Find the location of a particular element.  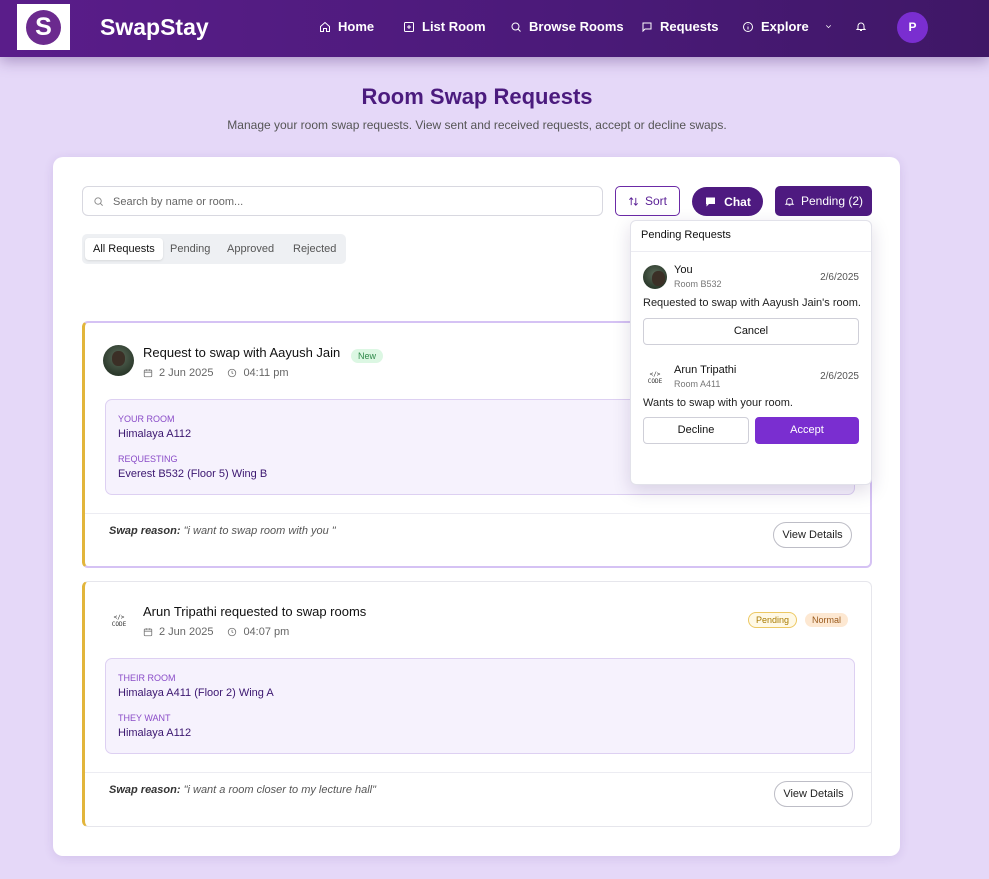

nav-browse-rooms-label: Browse Rooms is located at coordinates (576, 26).